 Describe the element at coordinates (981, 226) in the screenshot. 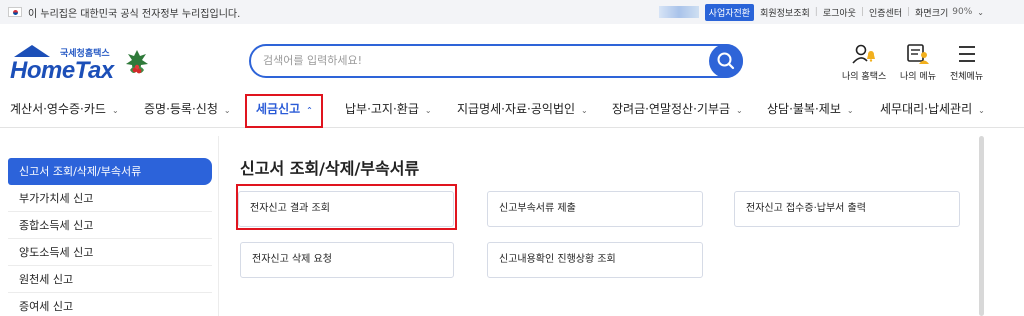

I see `scrollbar` at that location.